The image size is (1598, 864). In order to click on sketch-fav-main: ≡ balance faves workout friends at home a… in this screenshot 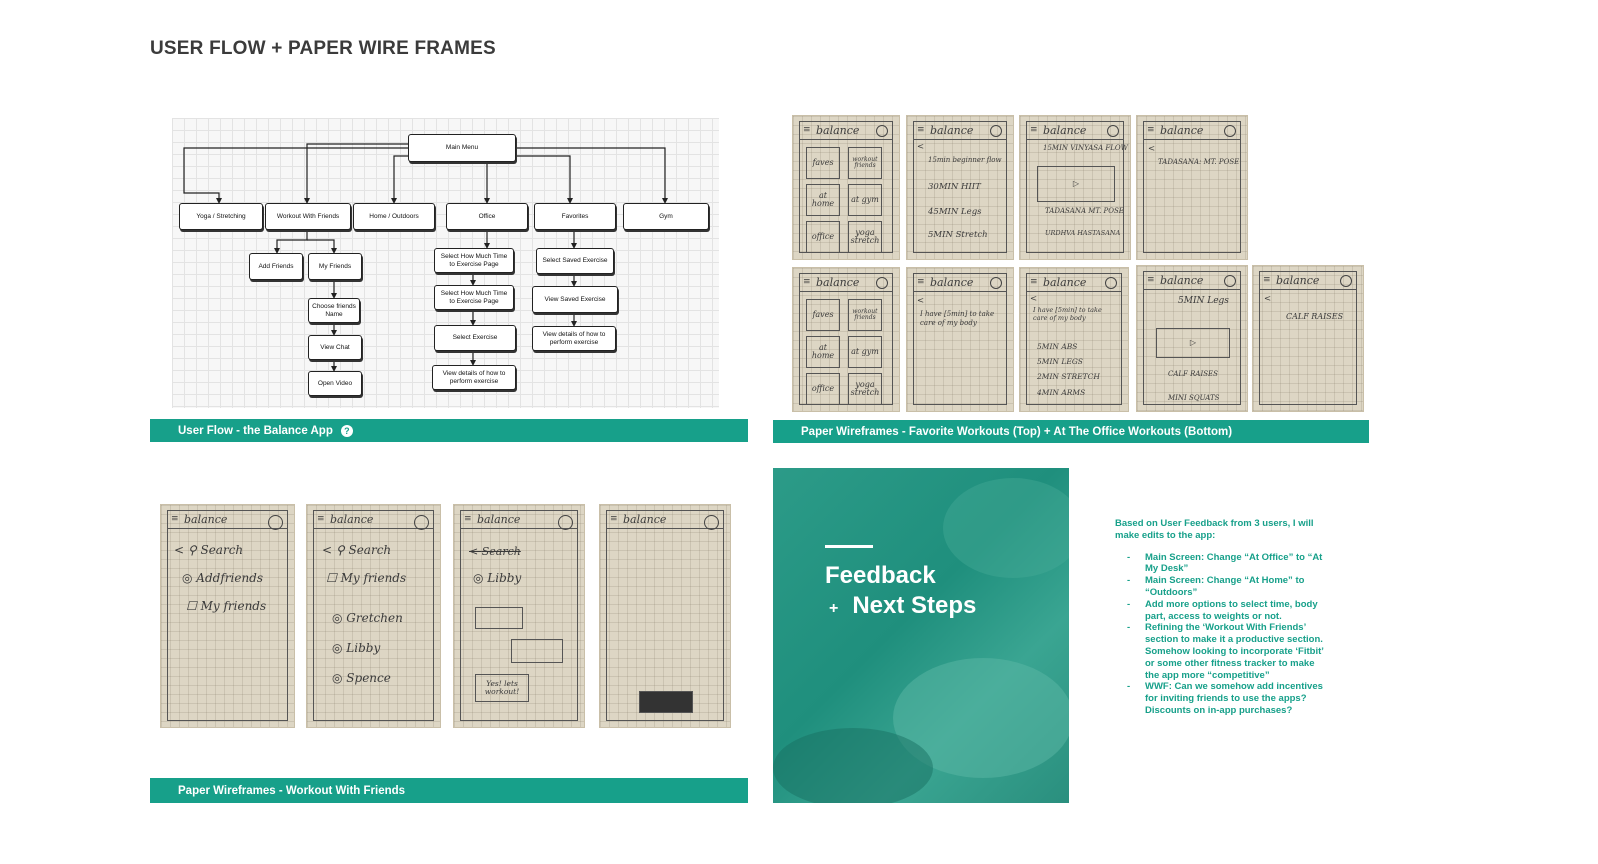, I will do `click(846, 187)`.